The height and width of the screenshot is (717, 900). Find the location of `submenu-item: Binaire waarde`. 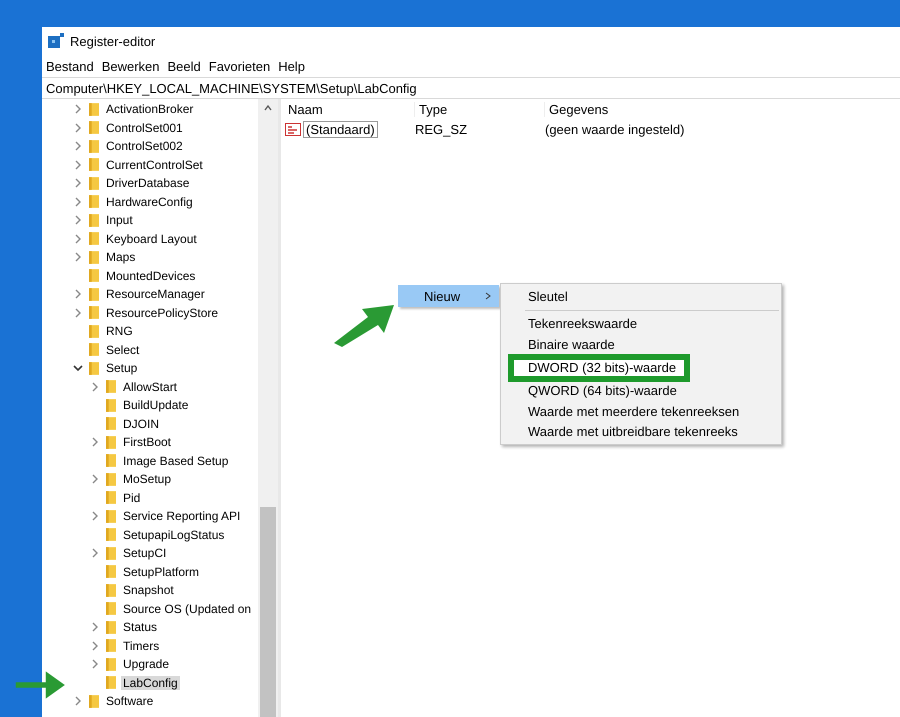

submenu-item: Binaire waarde is located at coordinates (641, 344).